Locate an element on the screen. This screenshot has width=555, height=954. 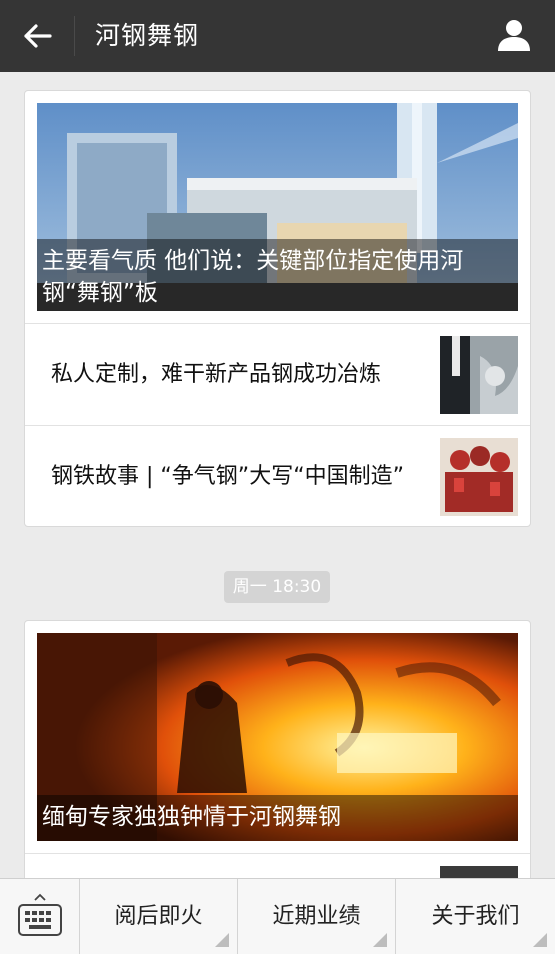
hero-caption: 主要看气质 他们说：关键部位指定使用河钢“舞钢”板 is located at coordinates (277, 275).